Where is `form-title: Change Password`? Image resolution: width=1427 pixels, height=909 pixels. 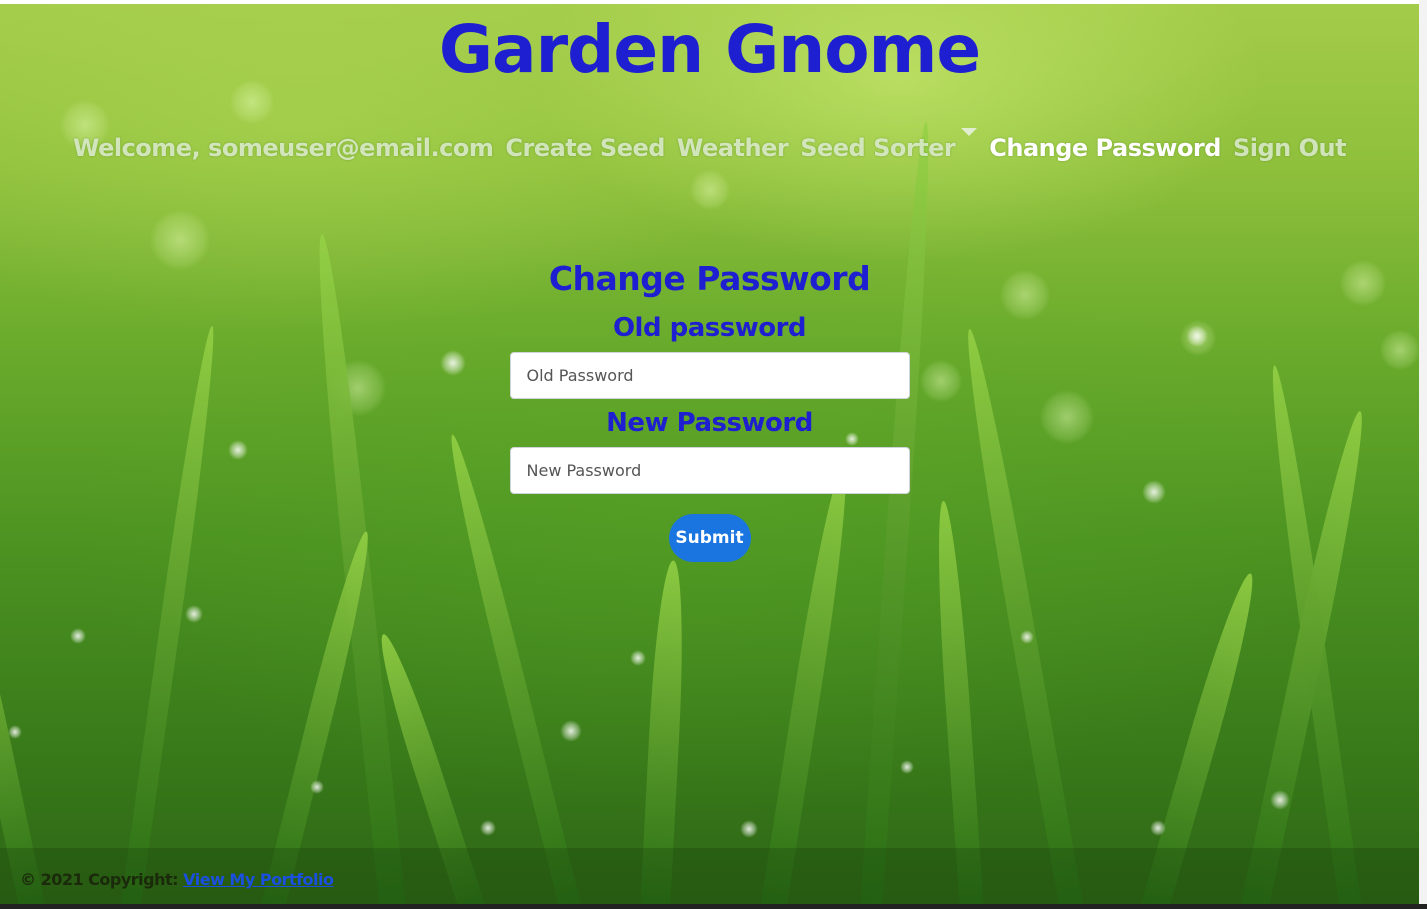 form-title: Change Password is located at coordinates (709, 278).